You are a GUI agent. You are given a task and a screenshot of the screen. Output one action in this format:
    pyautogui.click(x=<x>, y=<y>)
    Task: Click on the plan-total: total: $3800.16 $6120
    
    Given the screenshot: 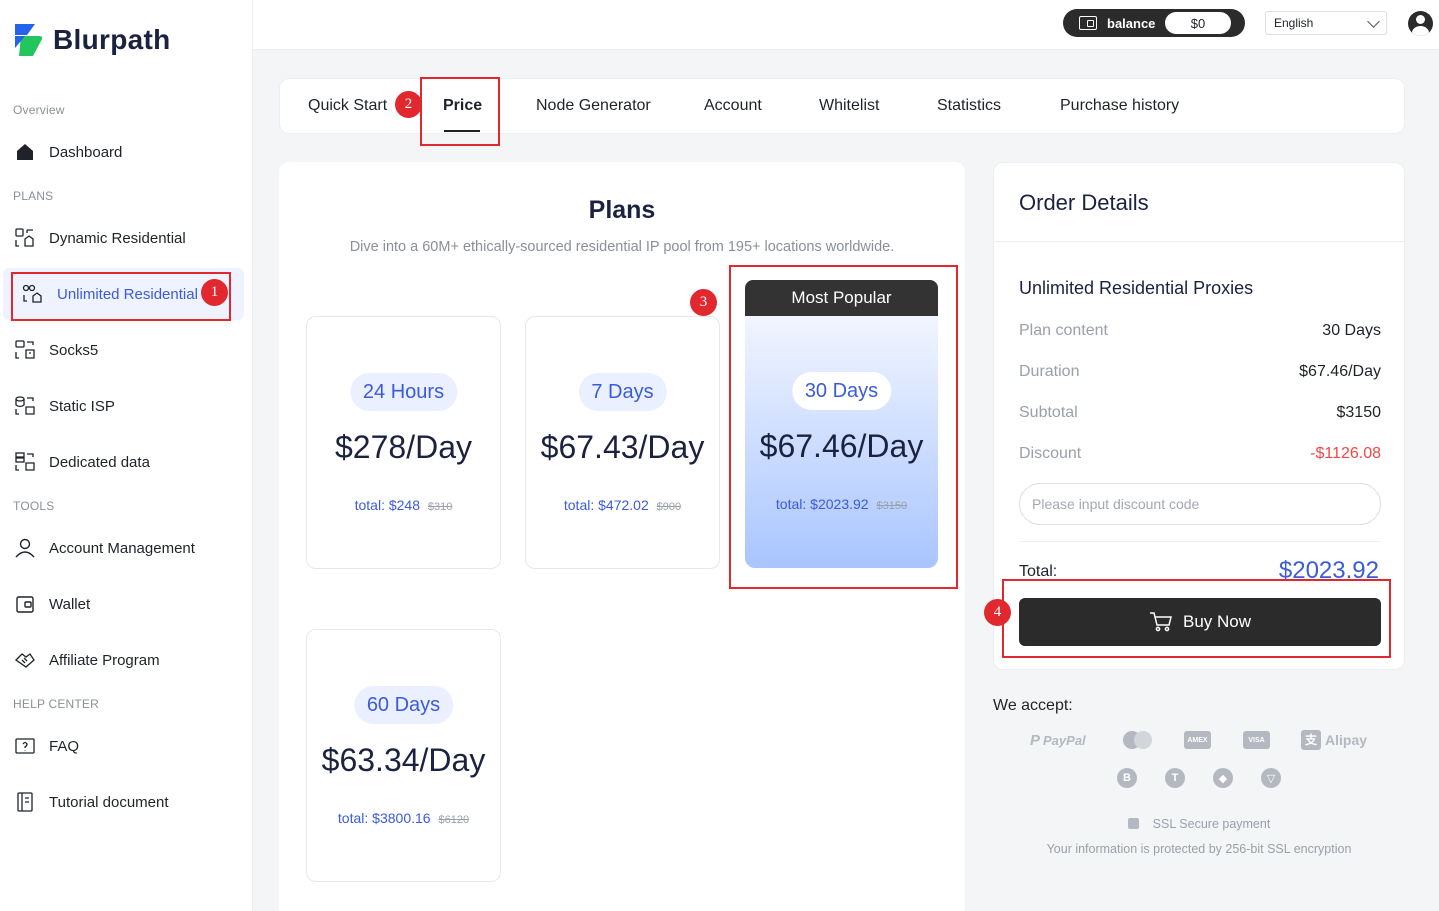 What is the action you would take?
    pyautogui.click(x=403, y=818)
    